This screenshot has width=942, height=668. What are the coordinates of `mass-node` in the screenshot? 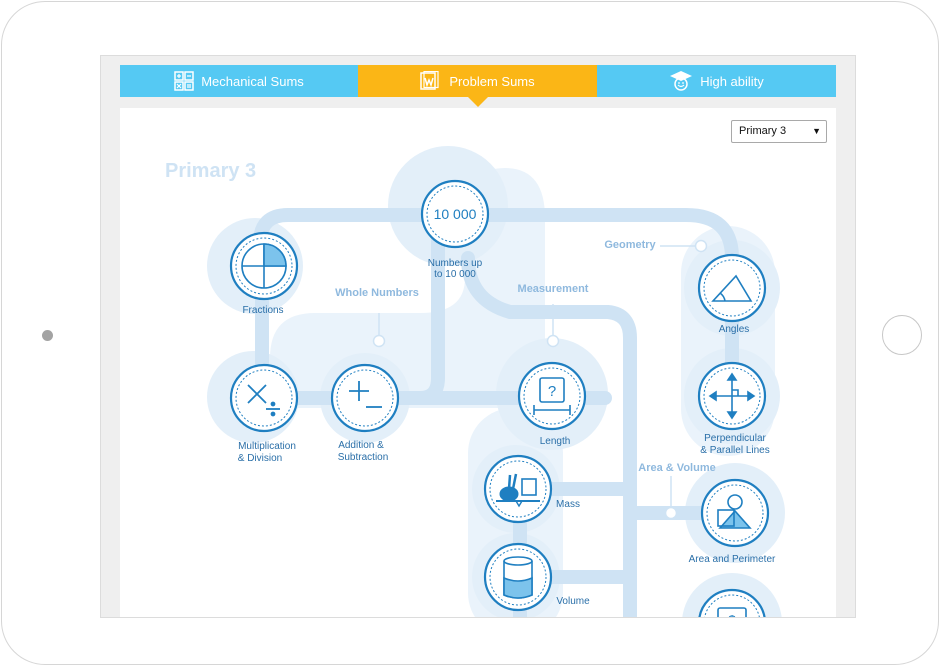 It's located at (518, 489).